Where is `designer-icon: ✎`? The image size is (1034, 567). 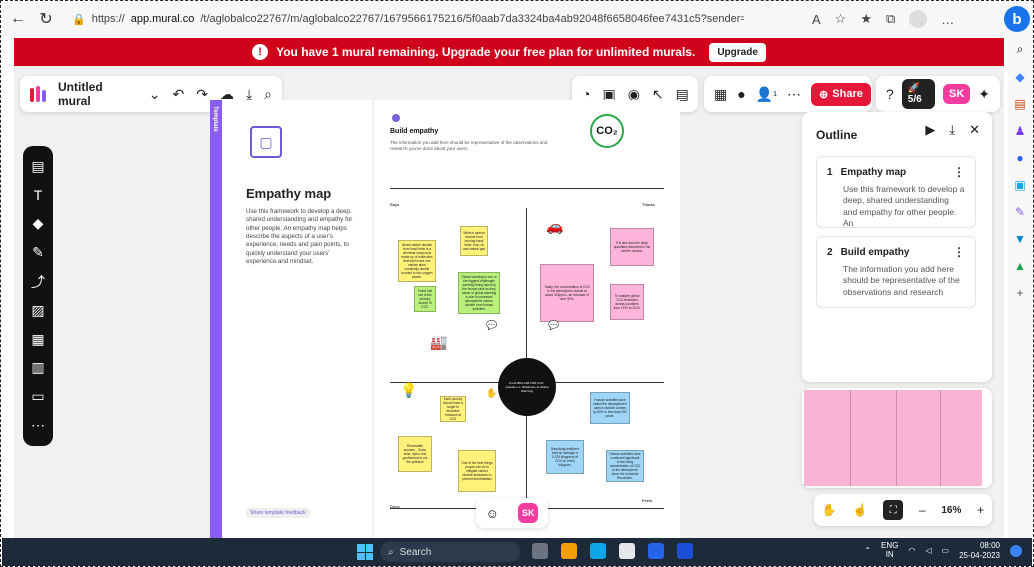 designer-icon: ✎ is located at coordinates (1020, 212).